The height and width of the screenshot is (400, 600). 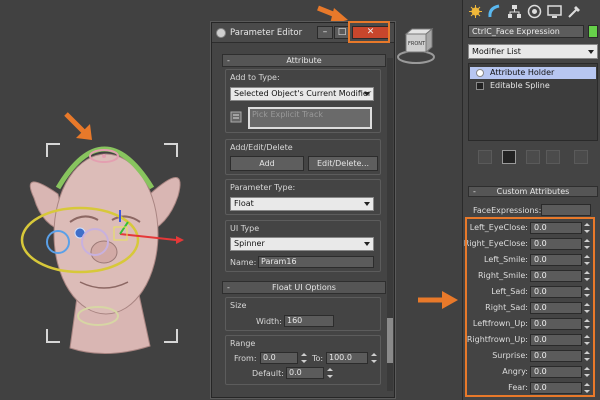 I want to click on pick-track-icon, so click(x=236, y=117).